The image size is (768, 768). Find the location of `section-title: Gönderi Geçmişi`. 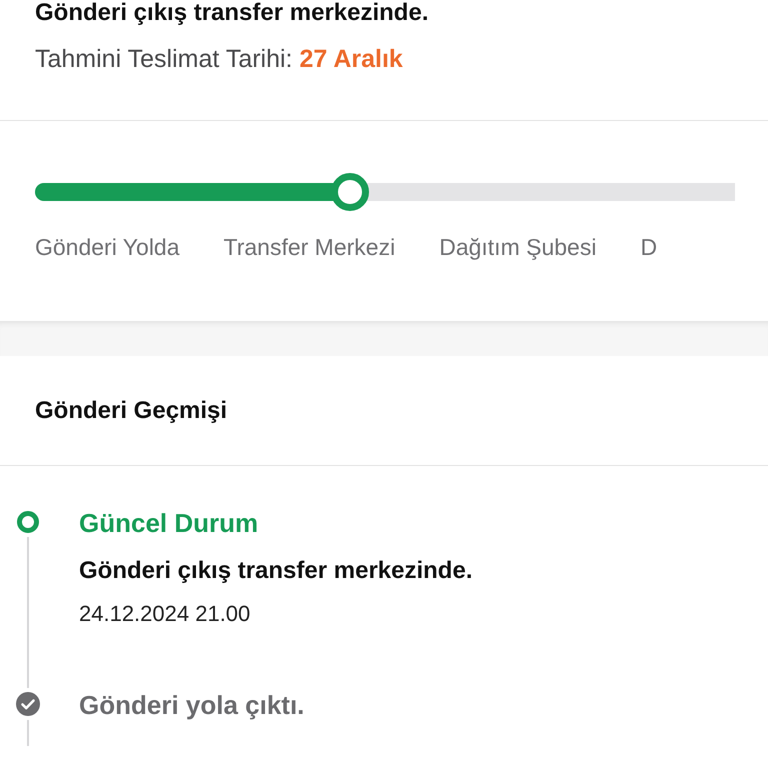

section-title: Gönderi Geçmişi is located at coordinates (384, 411).